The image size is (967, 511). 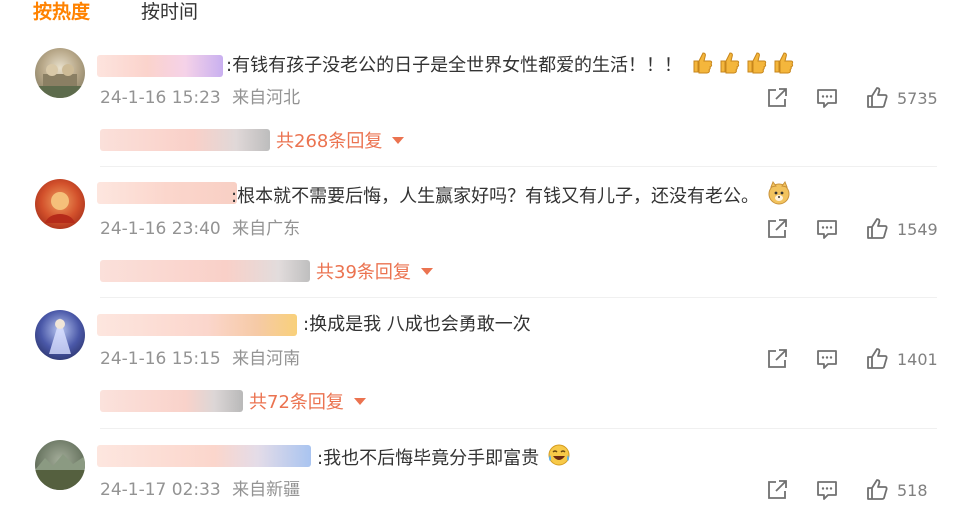 I want to click on like-count: 1401, so click(x=917, y=359).